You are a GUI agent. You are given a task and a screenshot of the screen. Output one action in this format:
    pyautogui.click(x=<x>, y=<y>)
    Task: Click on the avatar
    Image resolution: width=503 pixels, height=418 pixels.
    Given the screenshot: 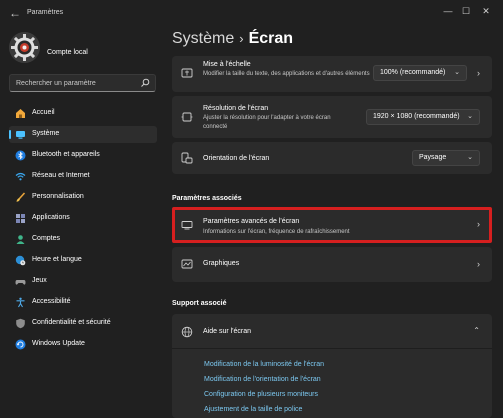 What is the action you would take?
    pyautogui.click(x=24, y=47)
    